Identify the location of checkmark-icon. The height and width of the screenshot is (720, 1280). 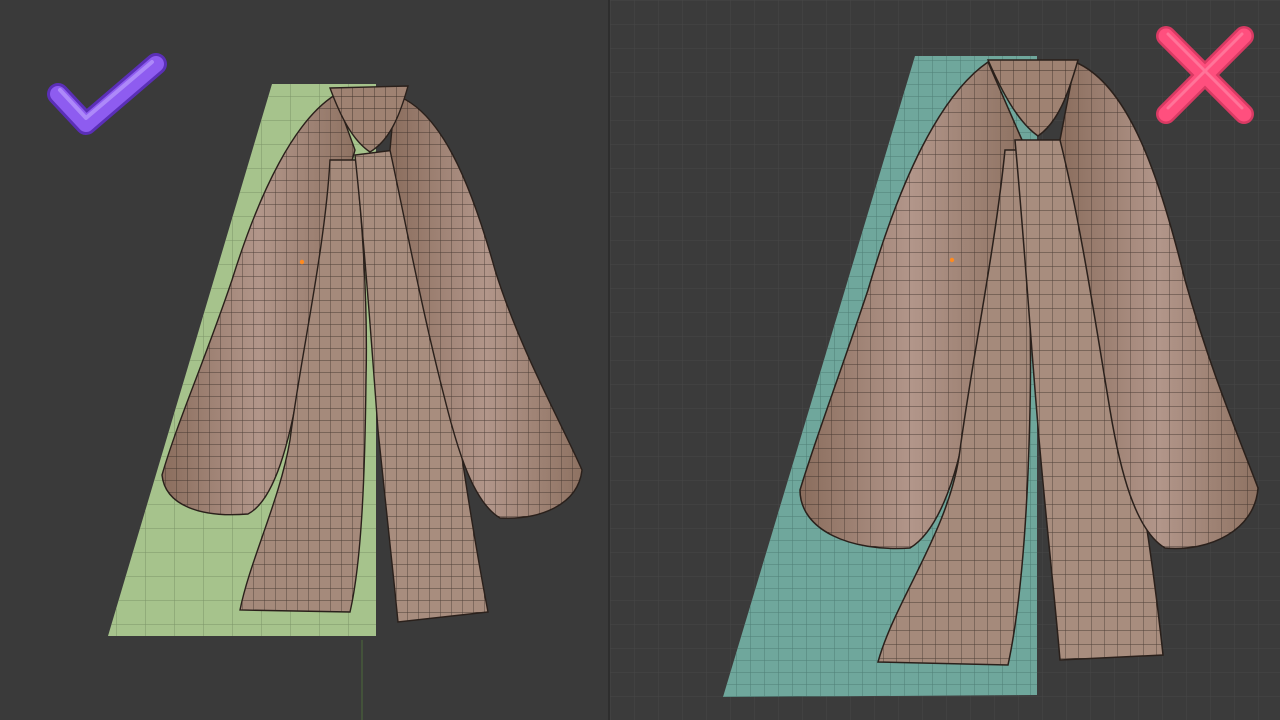
(107, 94).